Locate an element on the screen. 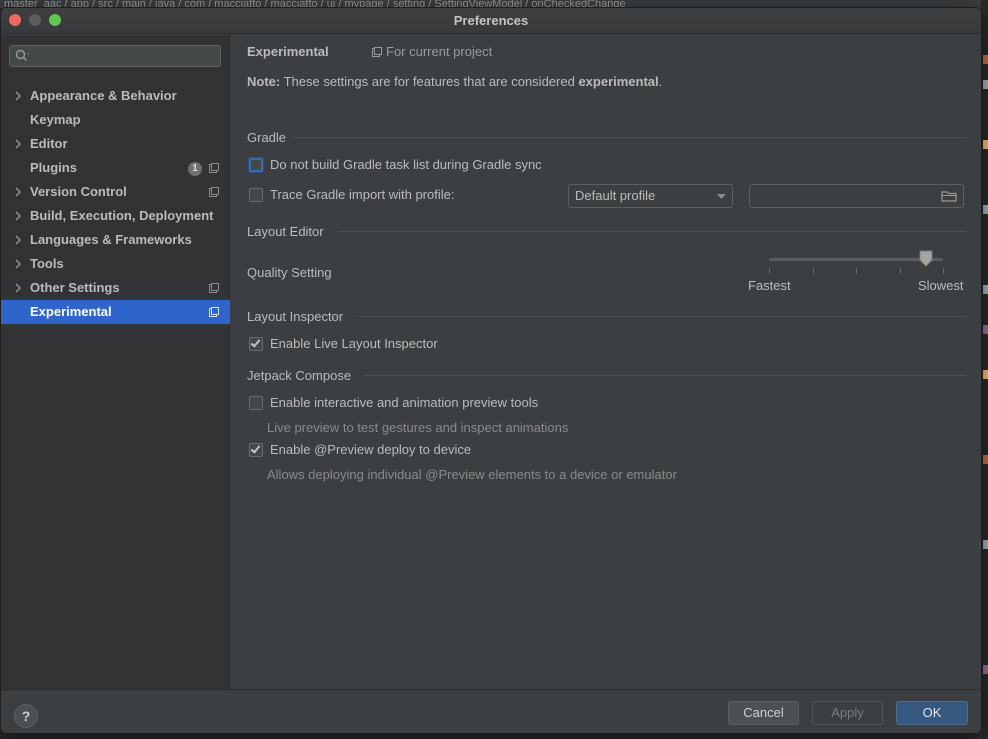  sidebar-item-build-execution-deployment: Build, Execution, Deployment is located at coordinates (115, 216).